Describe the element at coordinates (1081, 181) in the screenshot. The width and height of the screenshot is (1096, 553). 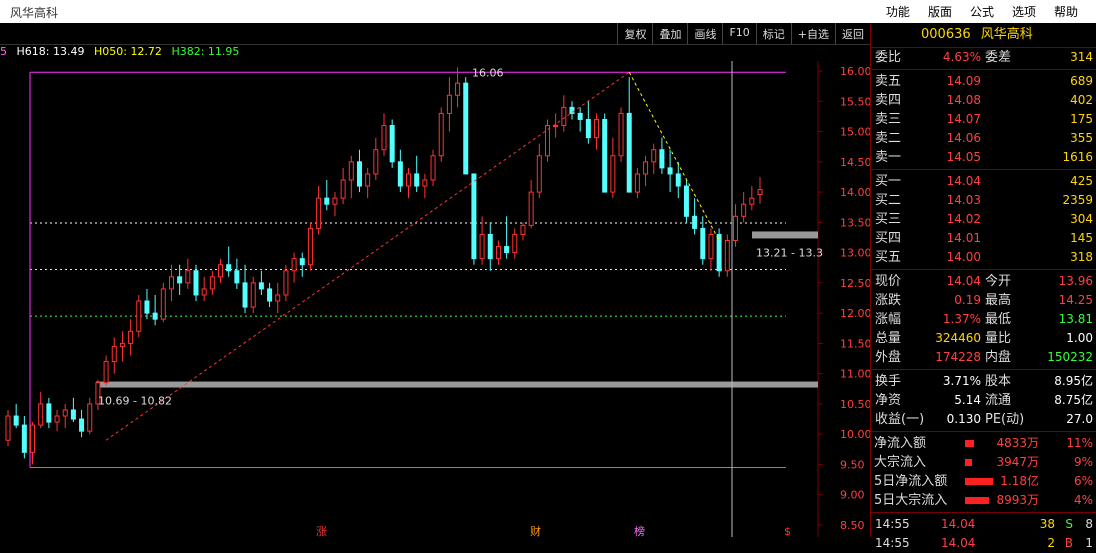
I see `bid-volume: 425` at that location.